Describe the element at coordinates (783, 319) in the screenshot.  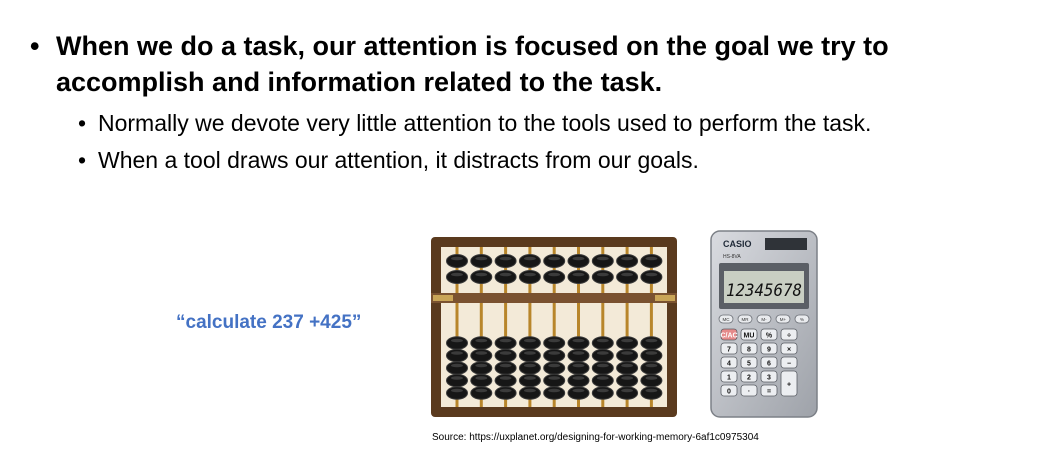
I see `svg-text: M+` at that location.